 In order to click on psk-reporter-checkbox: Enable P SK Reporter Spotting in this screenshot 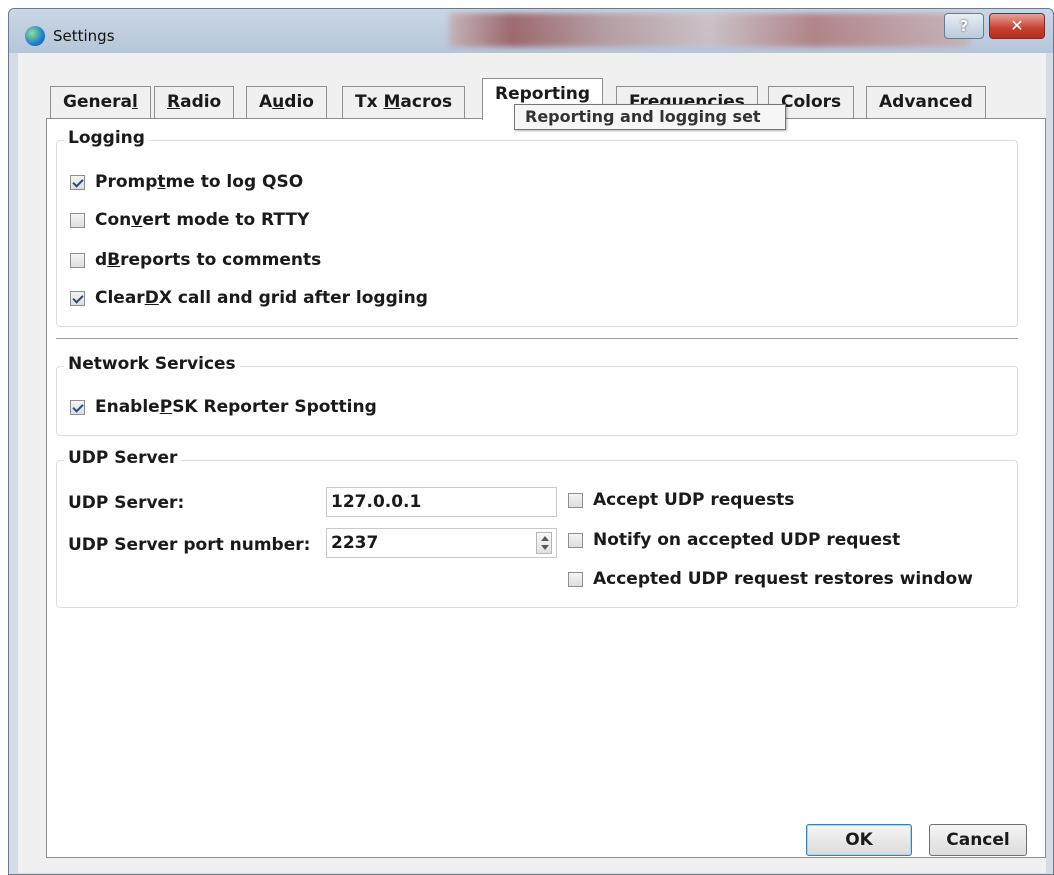, I will do `click(223, 407)`.